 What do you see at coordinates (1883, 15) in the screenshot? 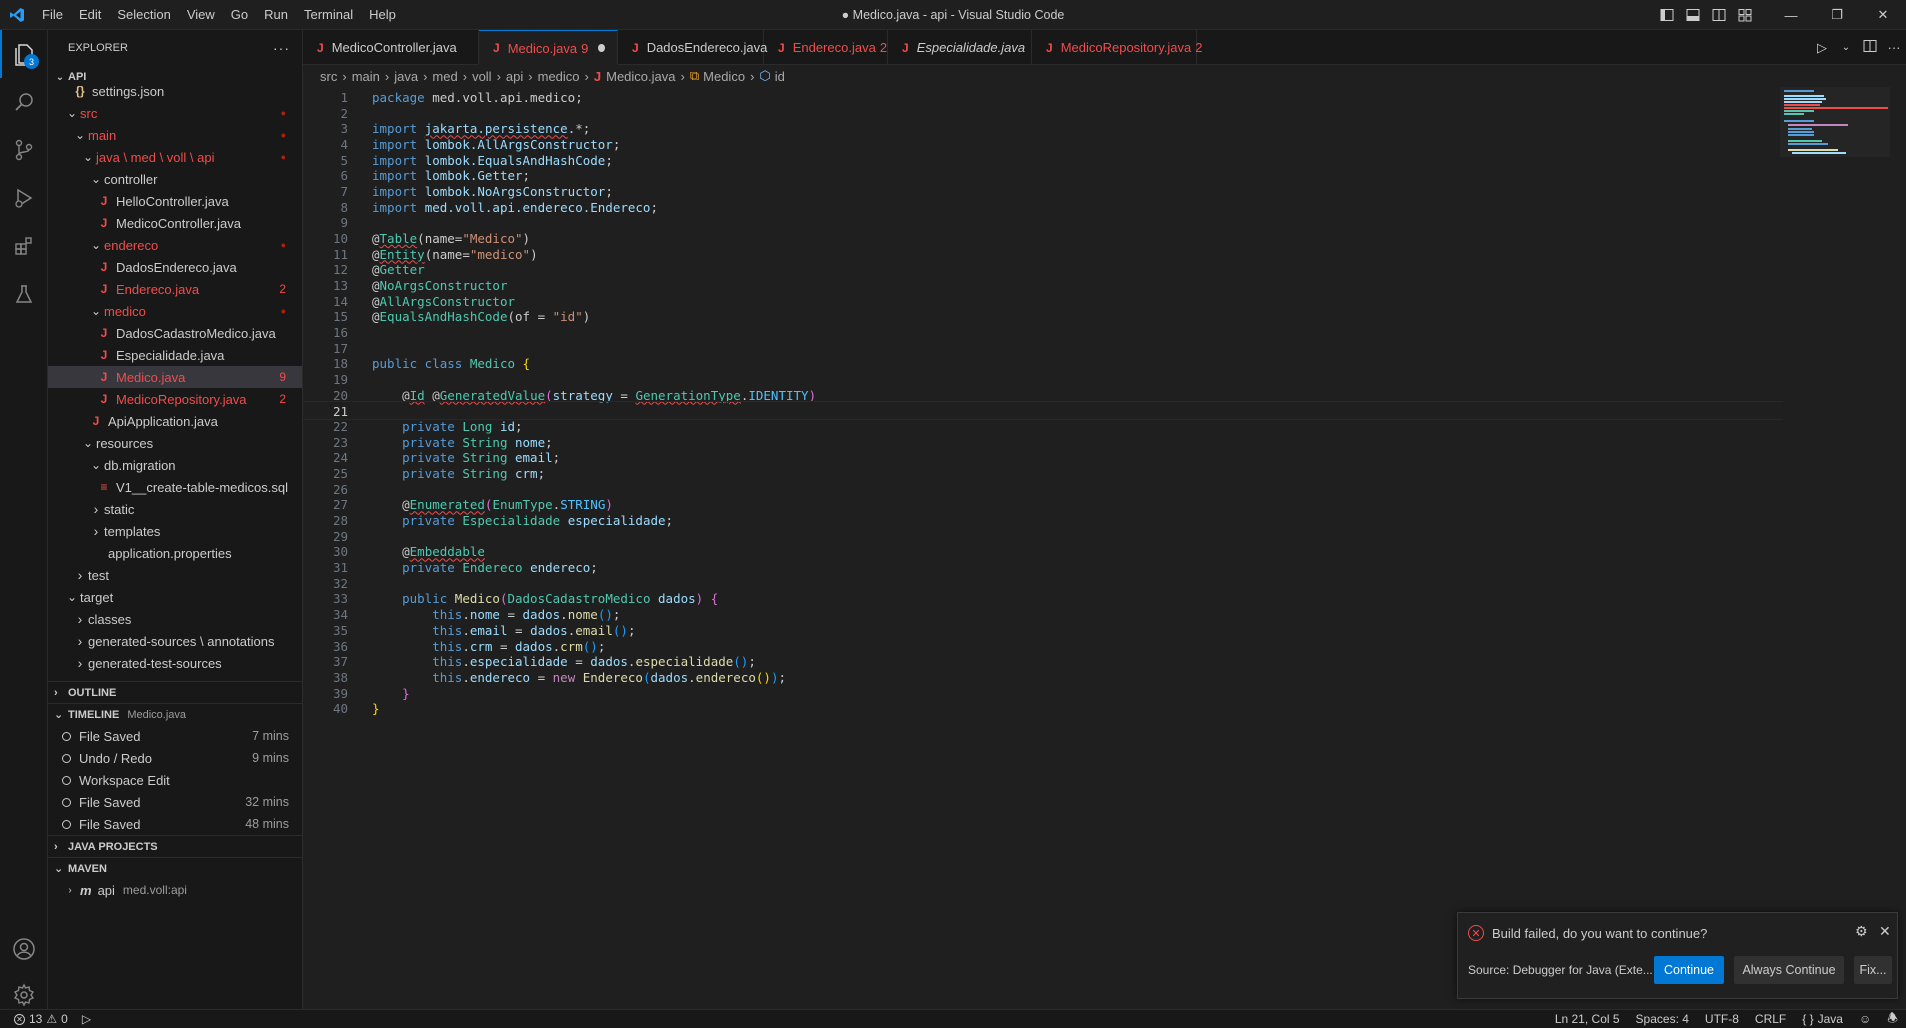
I see `close-window-icon: ✕` at bounding box center [1883, 15].